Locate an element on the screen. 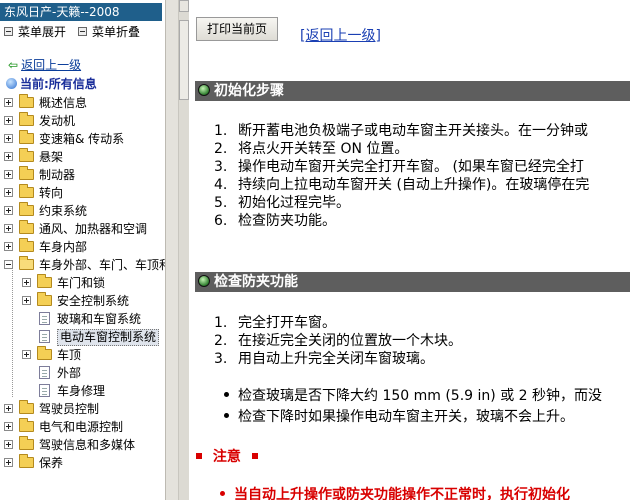 The height and width of the screenshot is (500, 630). list-item: 6. 检查防夹功能。 is located at coordinates (401, 221).